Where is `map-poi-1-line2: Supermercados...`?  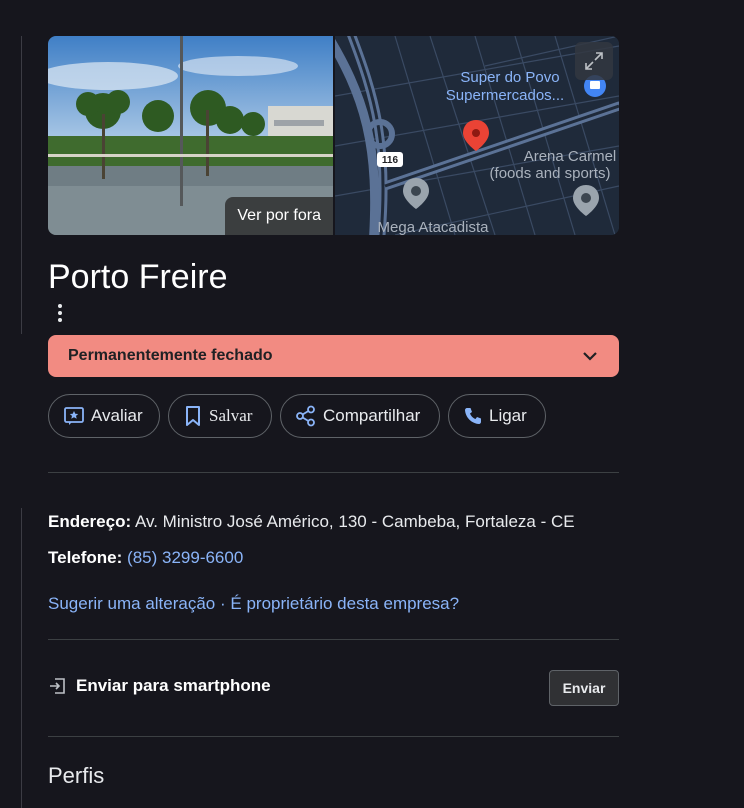
map-poi-1-line2: Supermercados... is located at coordinates (505, 95).